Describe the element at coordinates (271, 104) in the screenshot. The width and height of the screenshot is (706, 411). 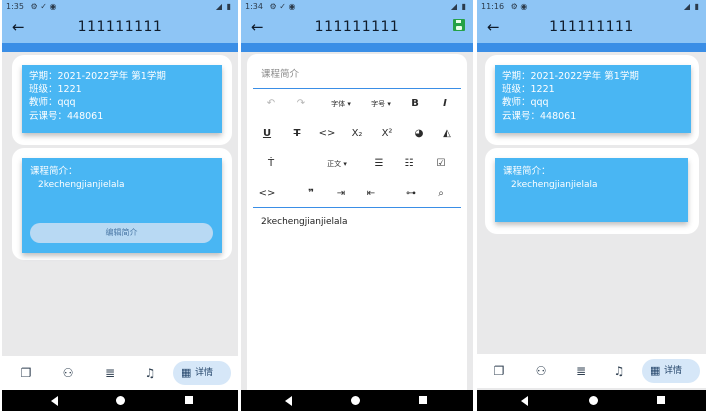
I see `undo-icon: ↶` at that location.